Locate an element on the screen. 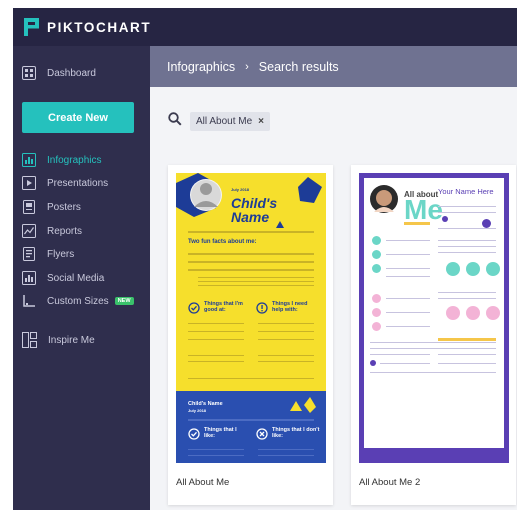  breadcrumb-current: Search results is located at coordinates (298, 66).